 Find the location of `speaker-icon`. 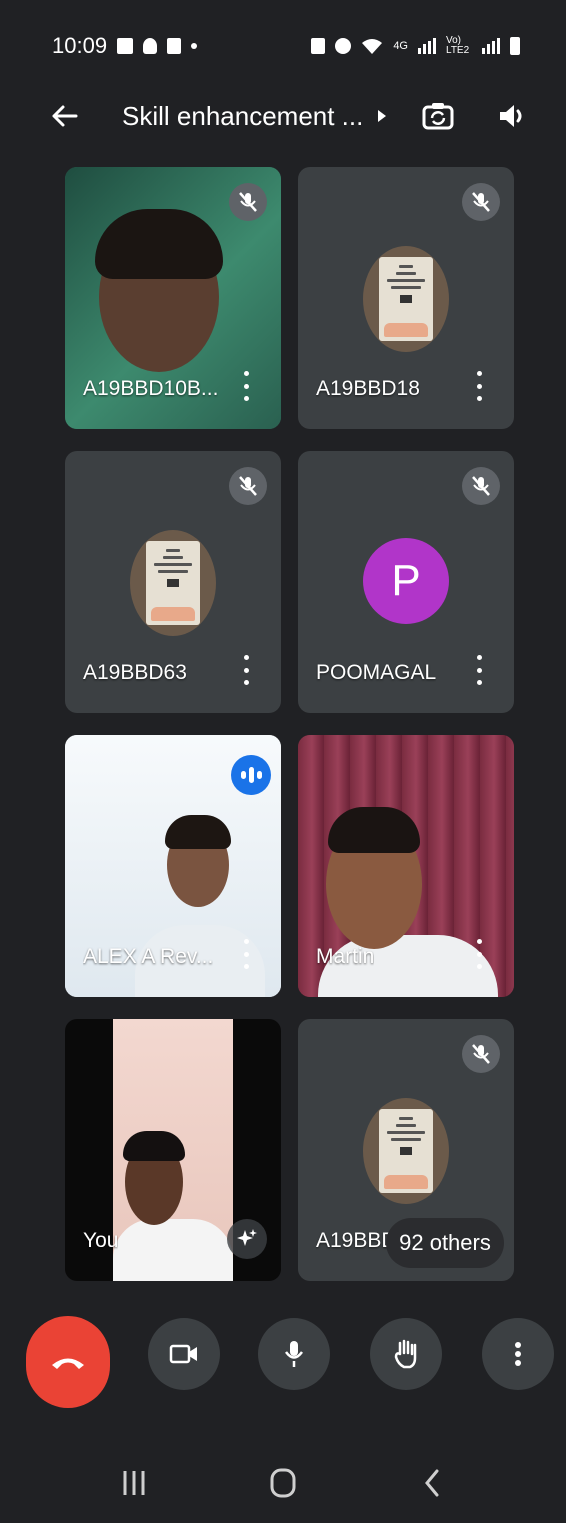

speaker-icon is located at coordinates (511, 116).